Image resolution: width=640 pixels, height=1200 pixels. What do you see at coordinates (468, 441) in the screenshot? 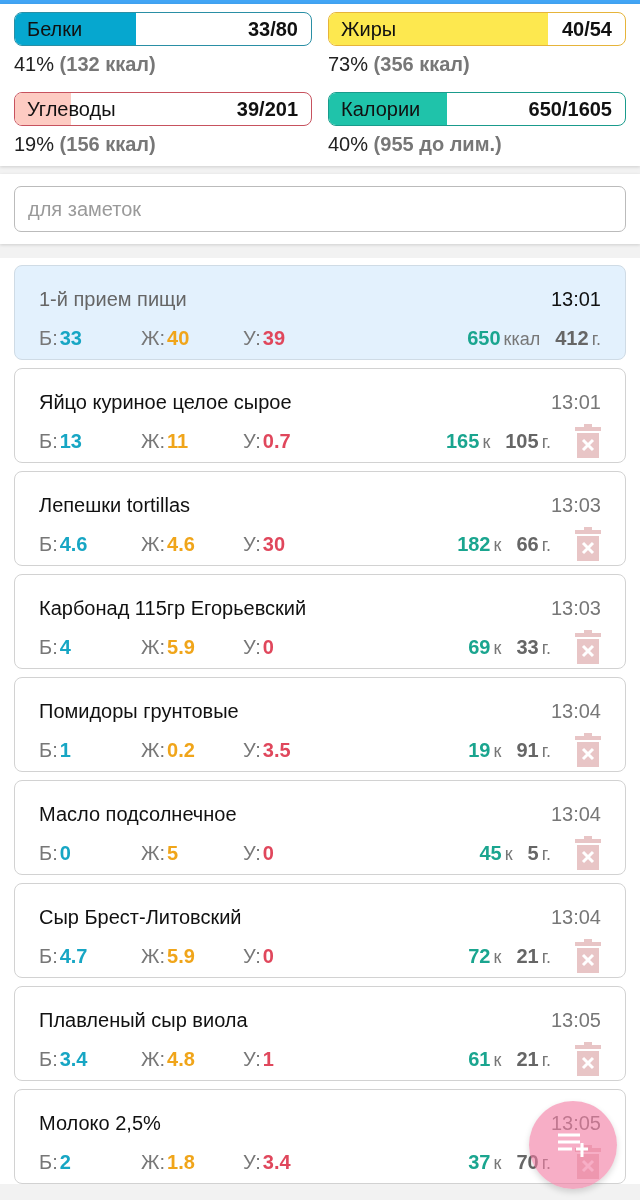
I see `calories-text: 165 к` at bounding box center [468, 441].